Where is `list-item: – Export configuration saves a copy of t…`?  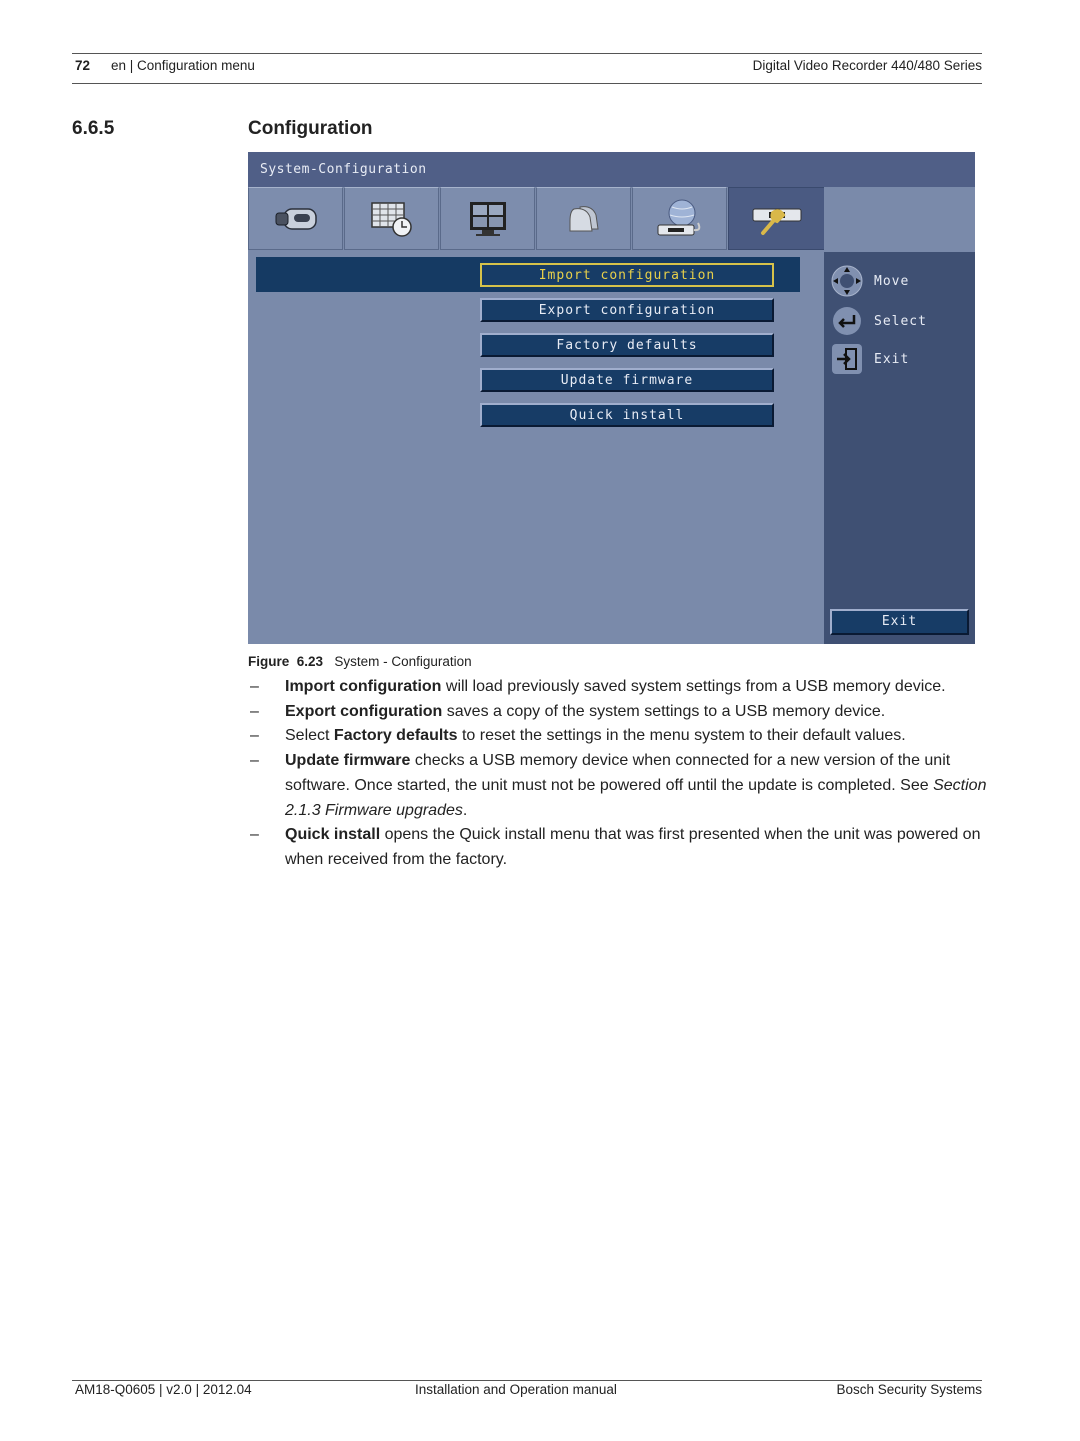
list-item: – Export configuration saves a copy of t… is located at coordinates (618, 712).